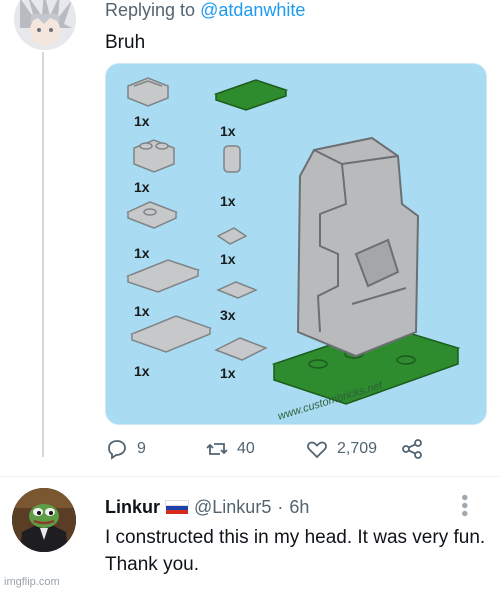  I want to click on share-action, so click(412, 449).